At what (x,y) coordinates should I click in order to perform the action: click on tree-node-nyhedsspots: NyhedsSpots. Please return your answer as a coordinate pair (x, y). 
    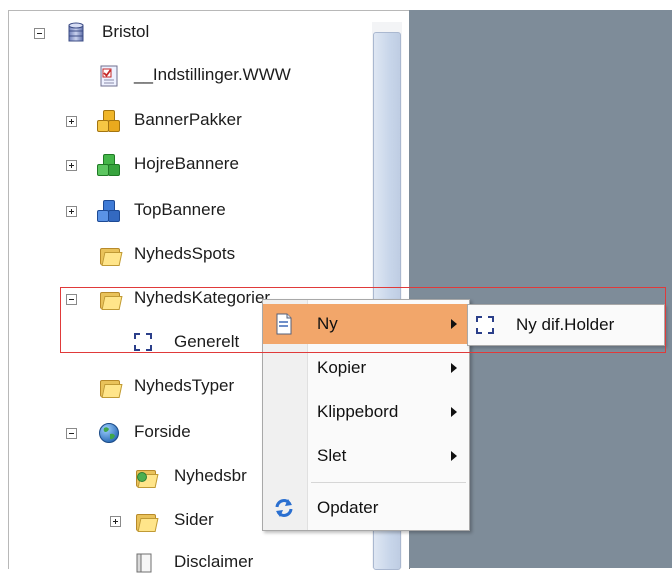
    Looking at the image, I should click on (213, 255).